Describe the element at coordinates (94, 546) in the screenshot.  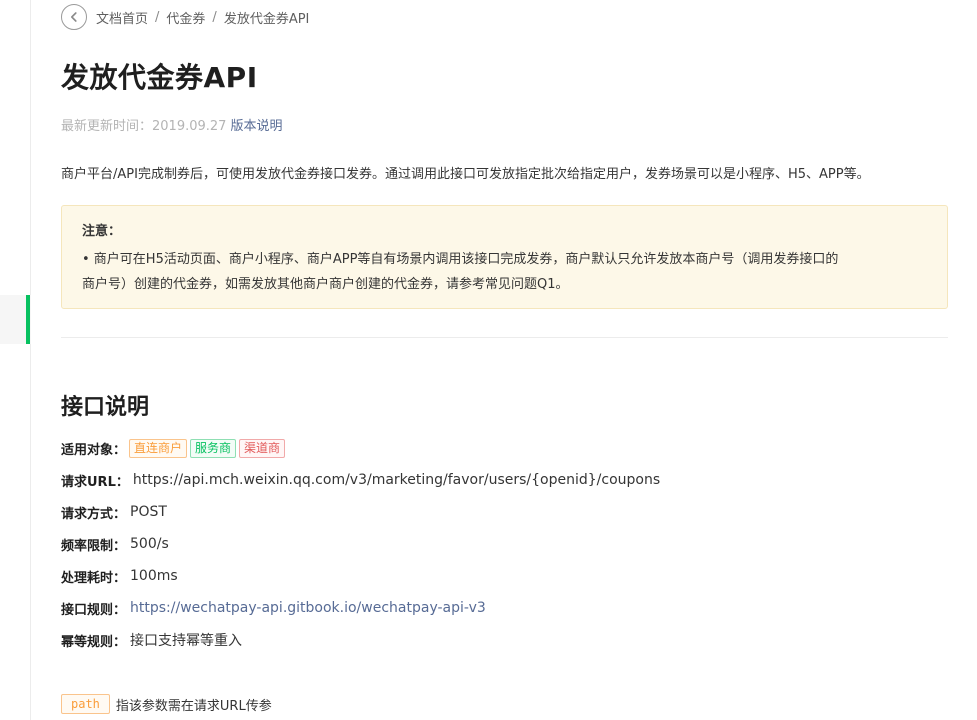
I see `prop-label: 频率限制：` at that location.